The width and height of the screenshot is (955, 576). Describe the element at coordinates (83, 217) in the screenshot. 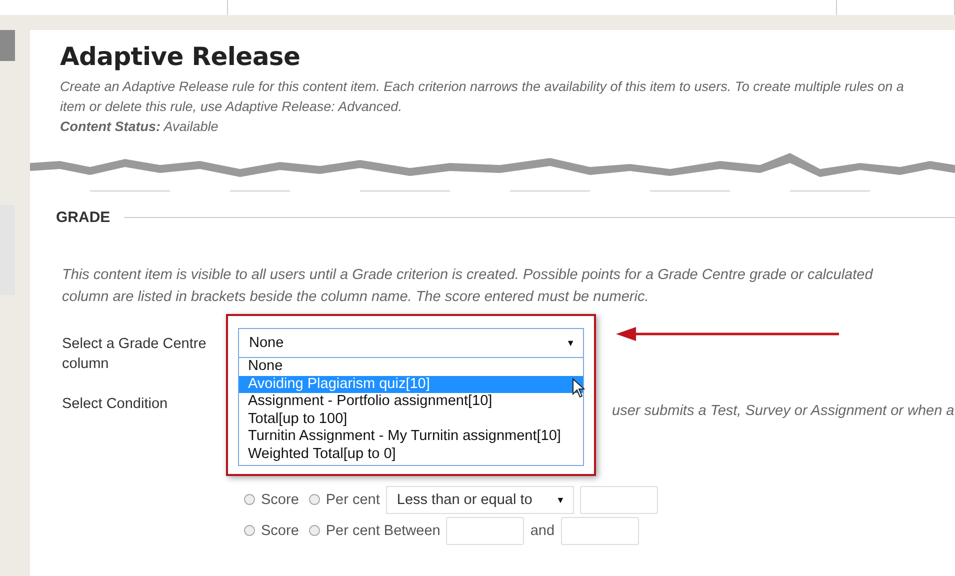

I see `section-heading: GRADE` at that location.